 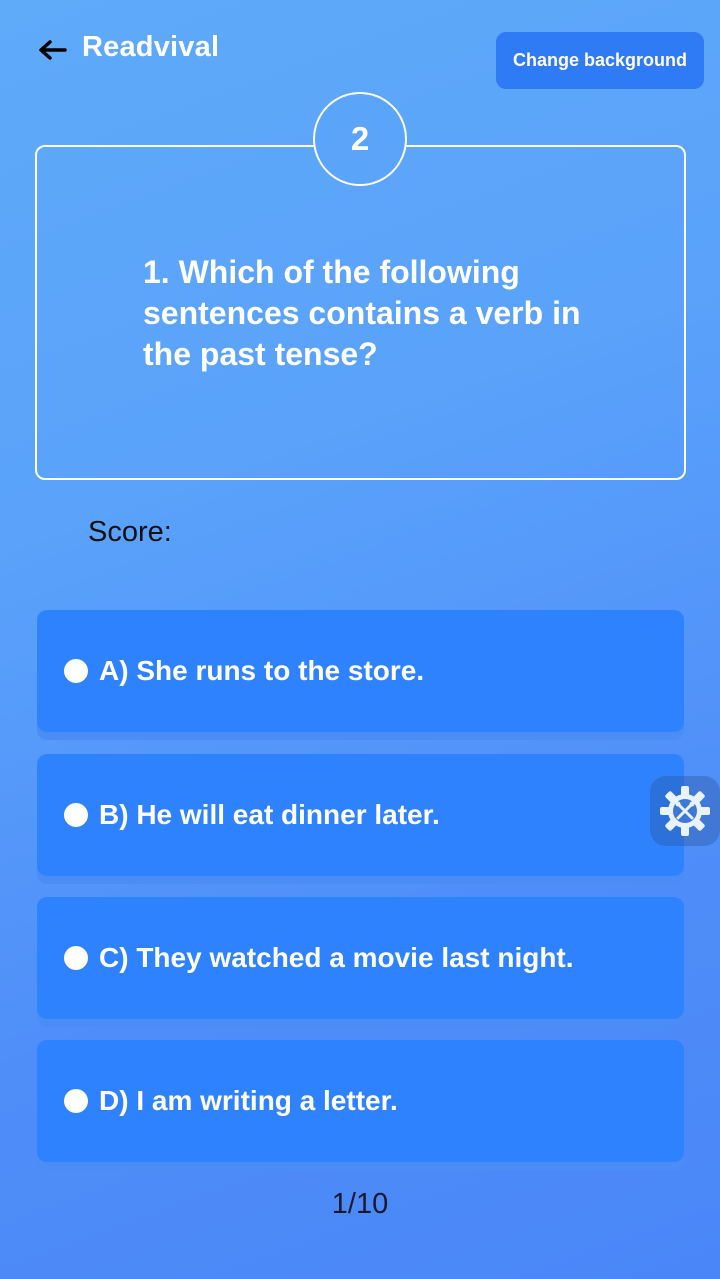 What do you see at coordinates (262, 670) in the screenshot?
I see `answer-option-label: A) She runs to the store.` at bounding box center [262, 670].